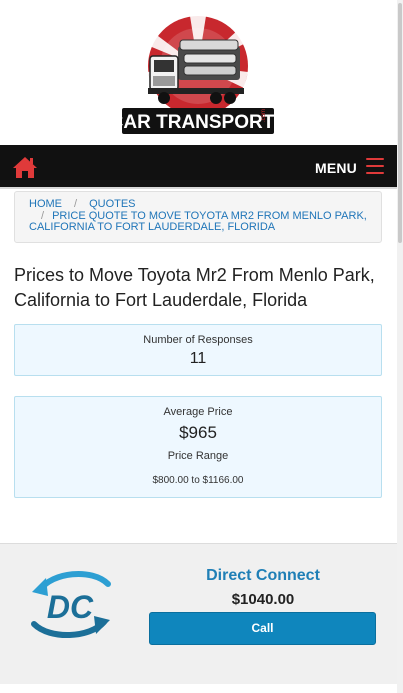 This screenshot has width=403, height=693. I want to click on average-price-value: $965, so click(198, 432).